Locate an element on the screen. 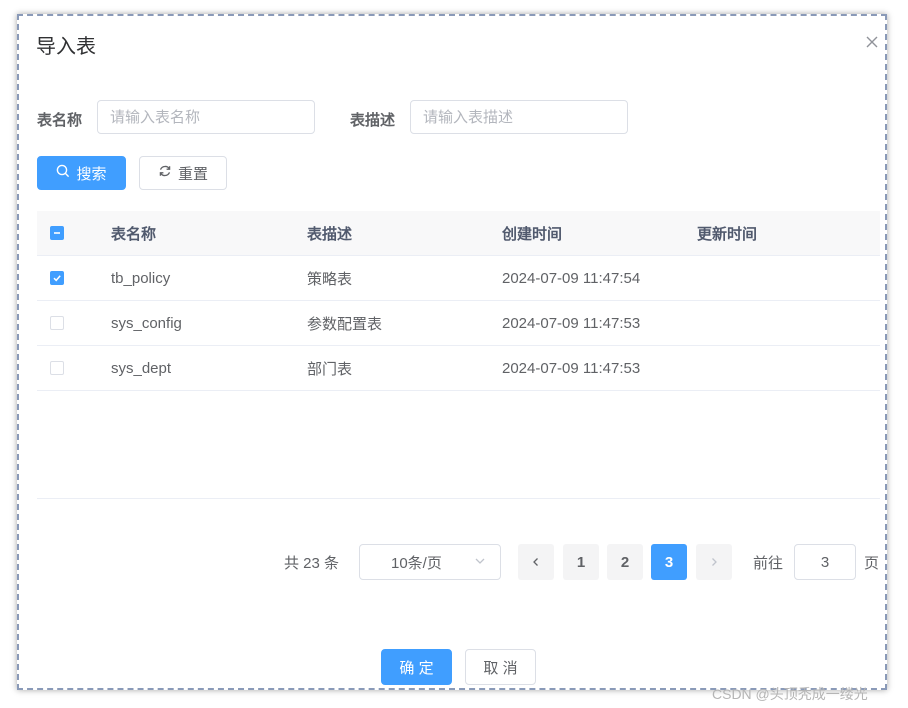  dialog-title: 导入表 is located at coordinates (66, 47).